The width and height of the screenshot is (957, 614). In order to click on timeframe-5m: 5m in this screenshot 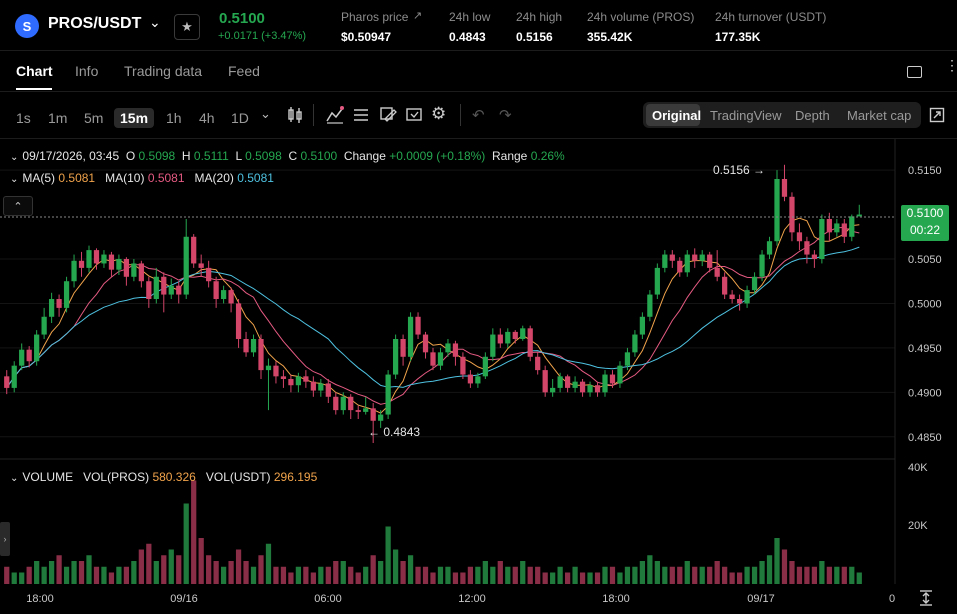, I will do `click(93, 118)`.